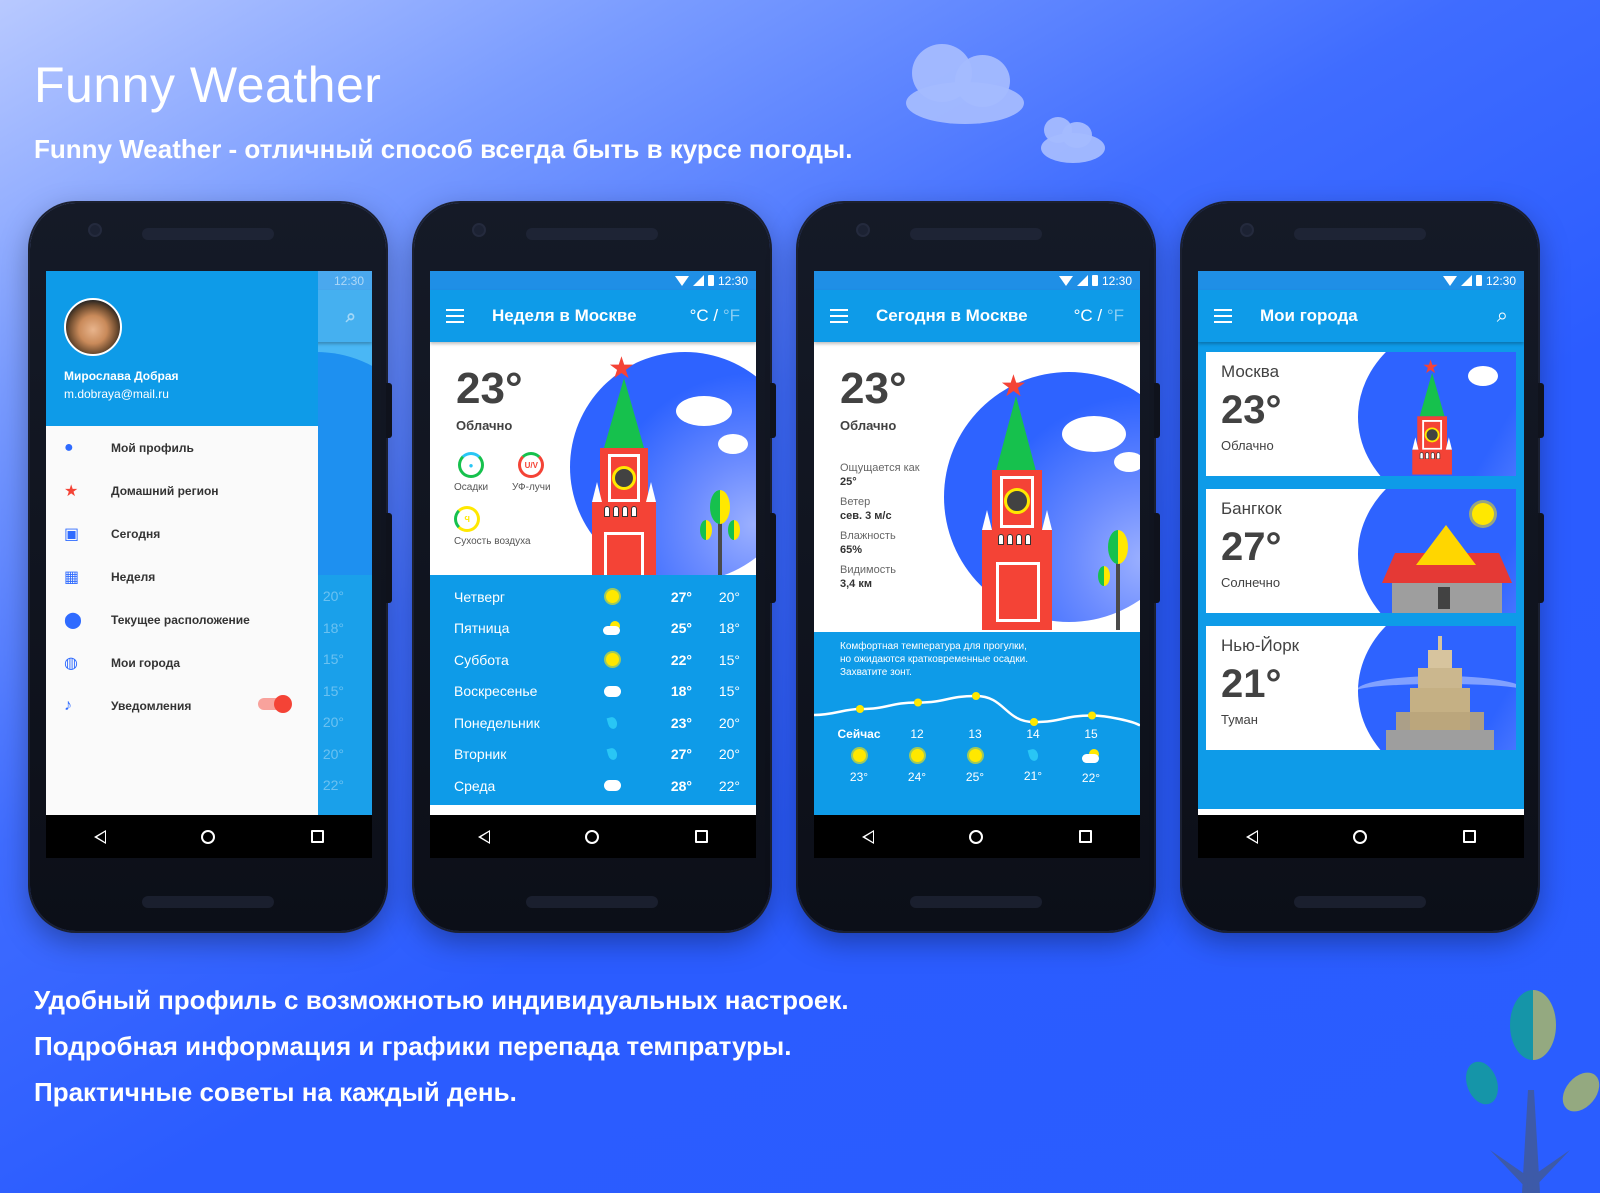 Image resolution: width=1600 pixels, height=1193 pixels. I want to click on drawer-item-my-cities: ◍ Мои города, so click(182, 662).